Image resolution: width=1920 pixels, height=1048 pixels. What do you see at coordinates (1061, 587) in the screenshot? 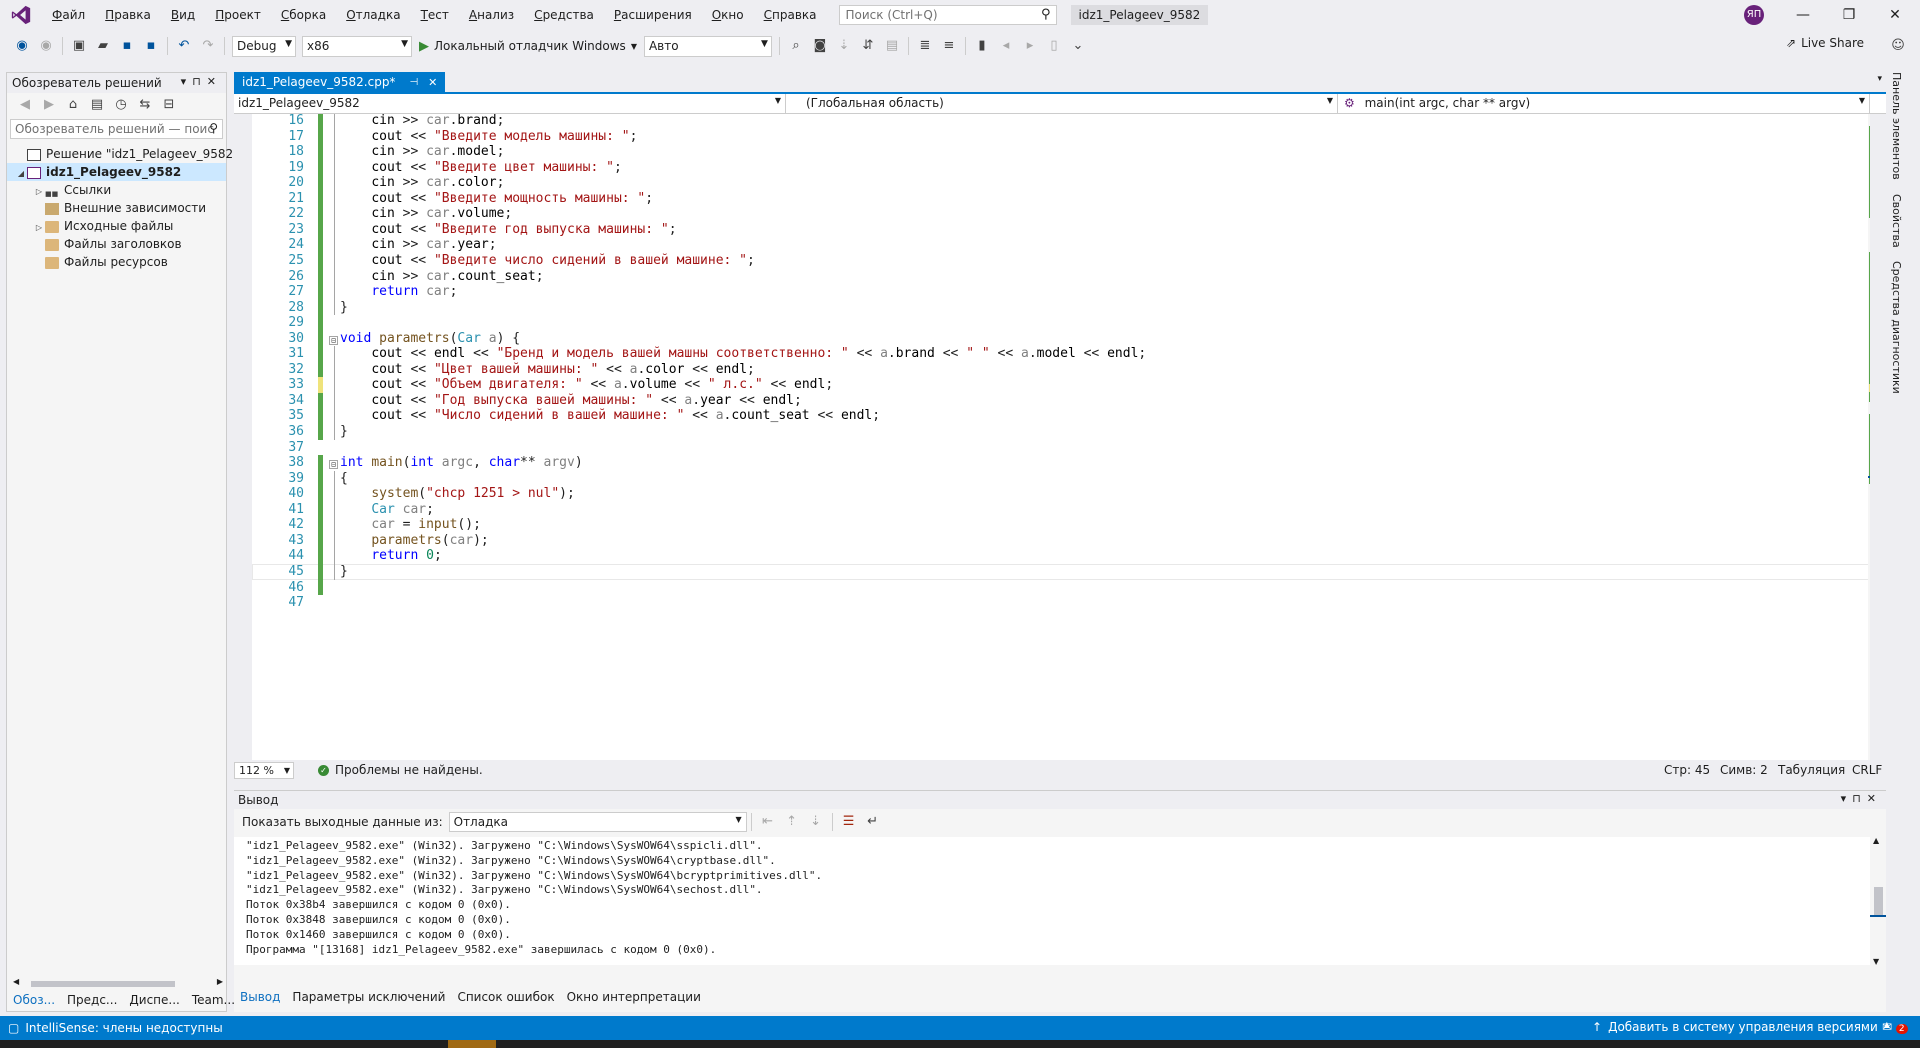
I see `code-line: 46` at bounding box center [1061, 587].